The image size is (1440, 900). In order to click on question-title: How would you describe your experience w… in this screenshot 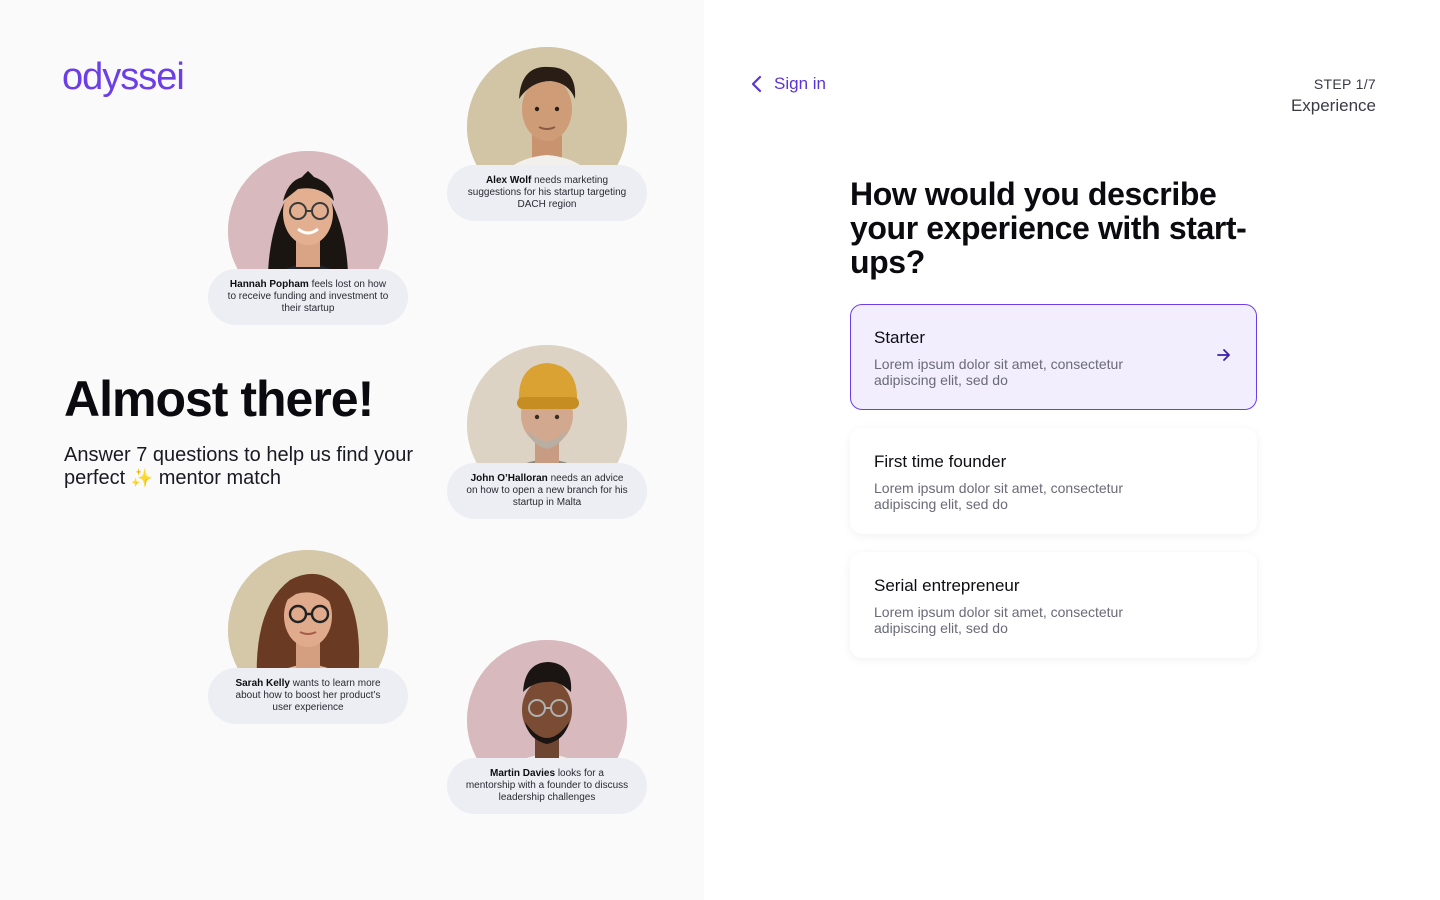, I will do `click(1048, 228)`.